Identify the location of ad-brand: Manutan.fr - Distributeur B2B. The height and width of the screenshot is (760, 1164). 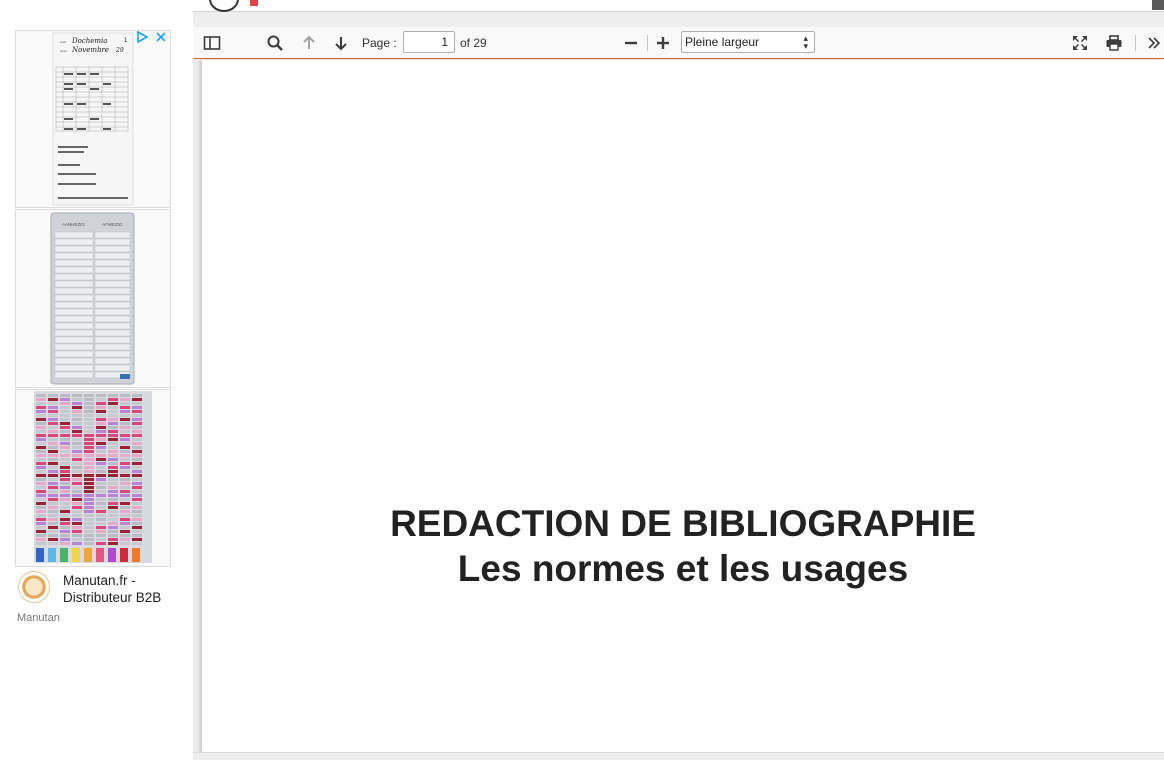
(98, 590).